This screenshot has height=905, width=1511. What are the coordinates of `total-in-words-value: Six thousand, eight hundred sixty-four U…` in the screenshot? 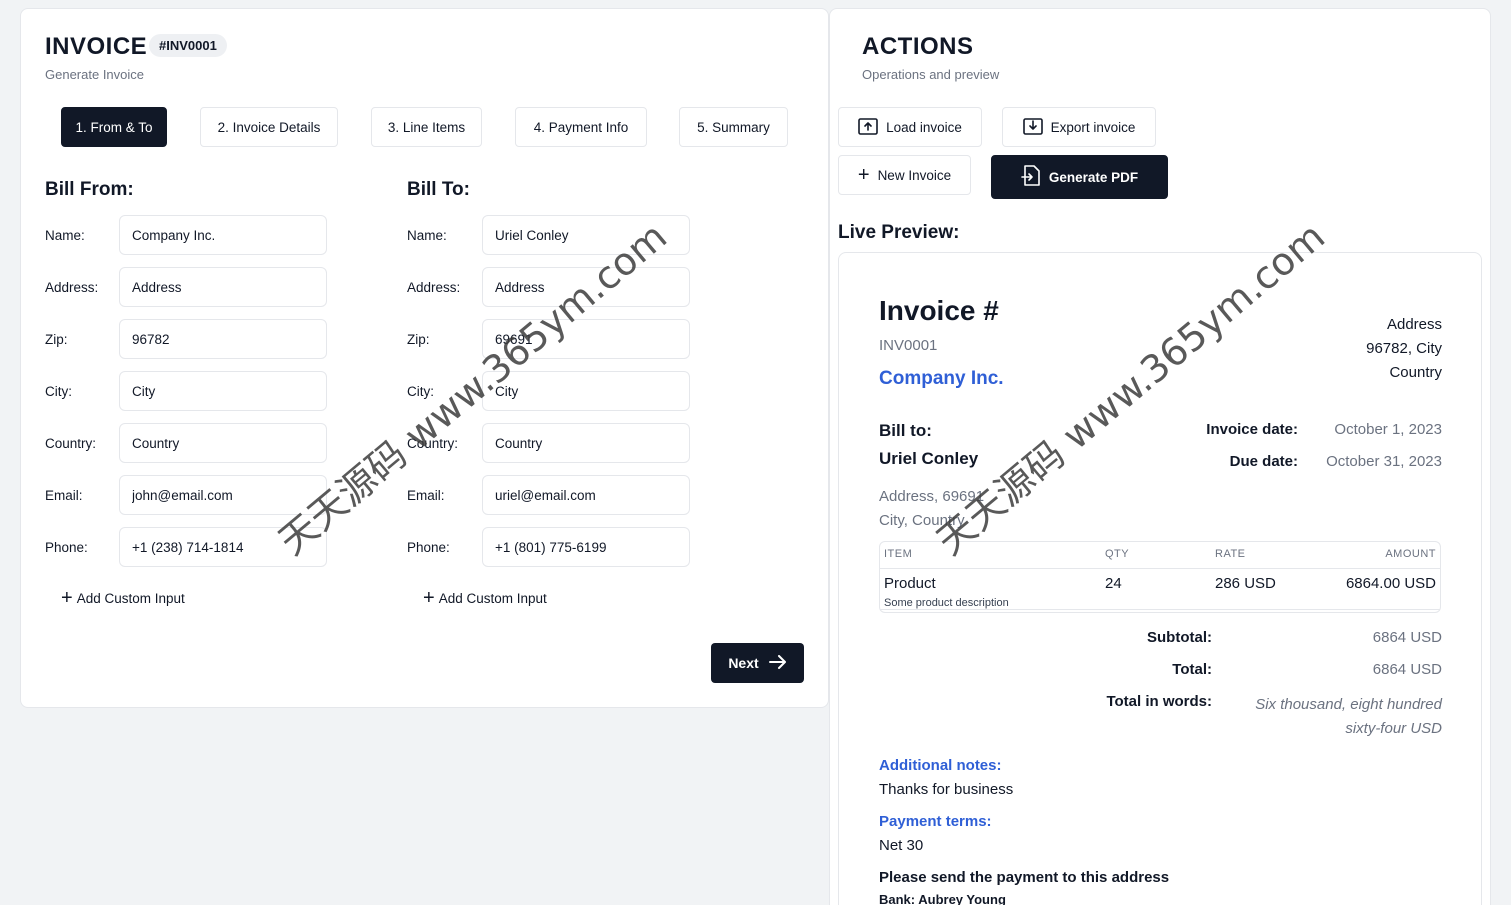 It's located at (1348, 717).